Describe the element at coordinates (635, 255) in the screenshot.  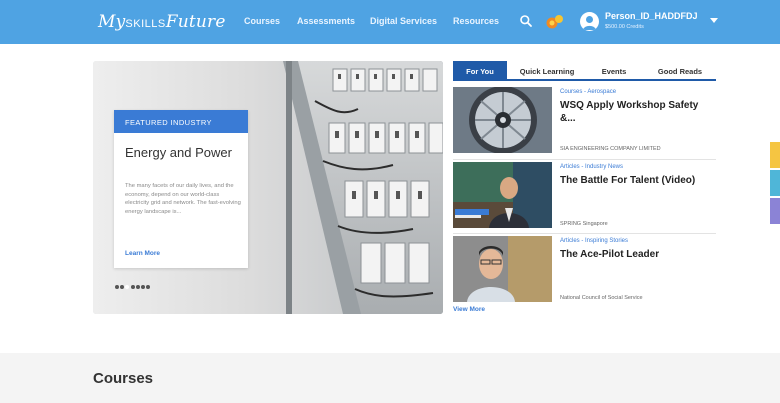
I see `article-title: The Ace-Pilot Leader` at that location.